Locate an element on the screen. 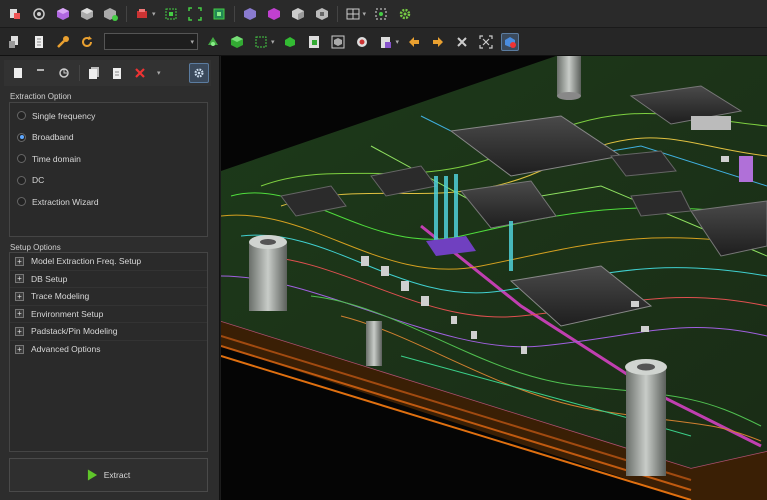 The height and width of the screenshot is (500, 767). cube-tiles-icon is located at coordinates (322, 14).